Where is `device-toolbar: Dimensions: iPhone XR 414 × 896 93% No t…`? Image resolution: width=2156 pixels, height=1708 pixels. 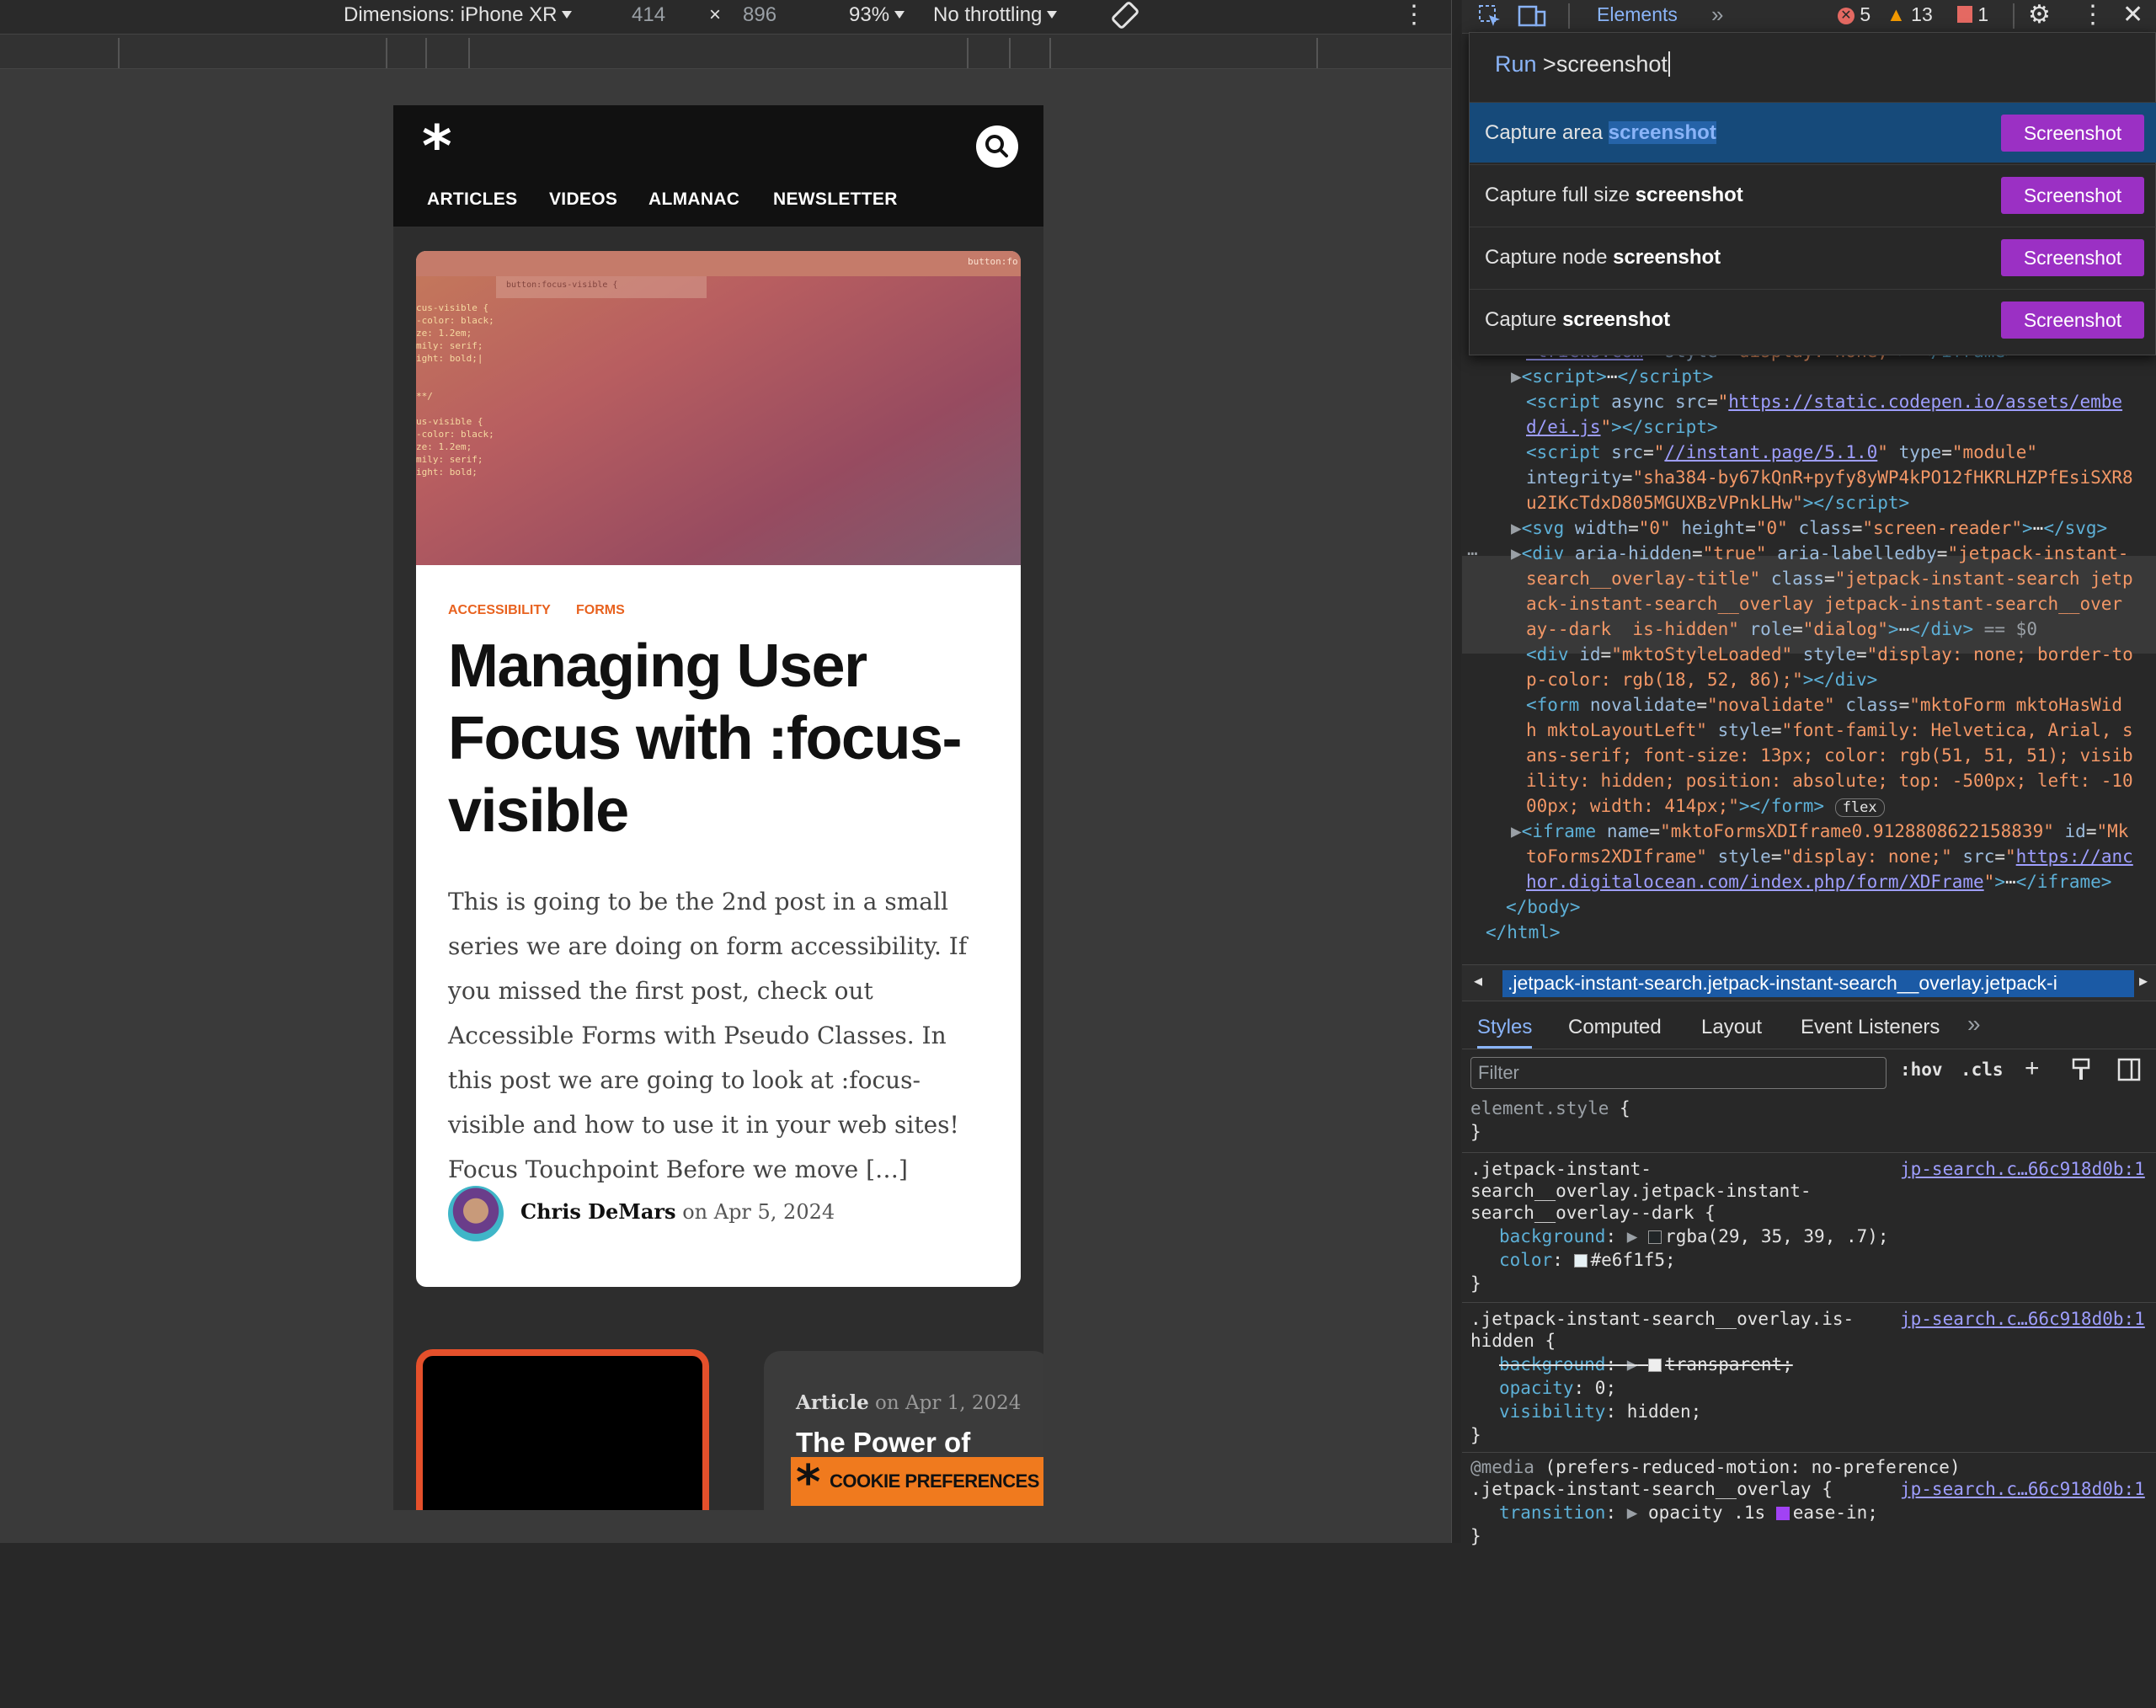 device-toolbar: Dimensions: iPhone XR 414 × 896 93% No t… is located at coordinates (725, 17).